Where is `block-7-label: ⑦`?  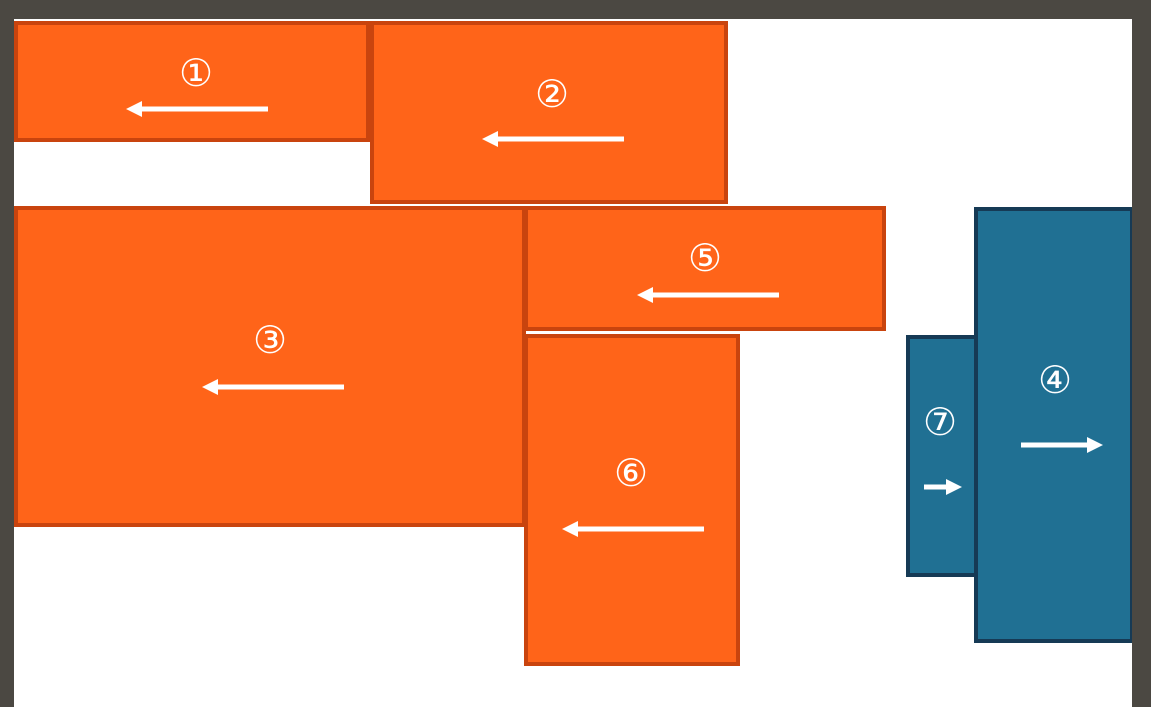
block-7-label: ⑦ is located at coordinates (940, 422).